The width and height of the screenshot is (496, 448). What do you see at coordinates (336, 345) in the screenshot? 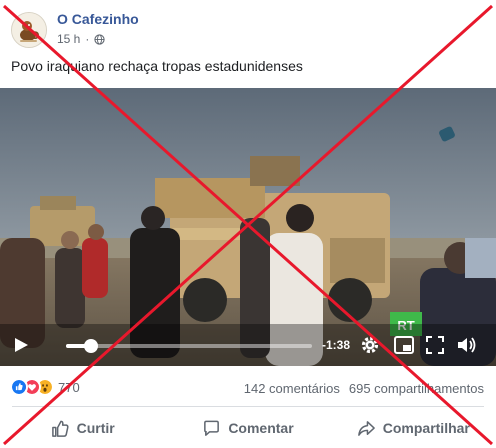
I see `time-remaining: -1:38` at bounding box center [336, 345].